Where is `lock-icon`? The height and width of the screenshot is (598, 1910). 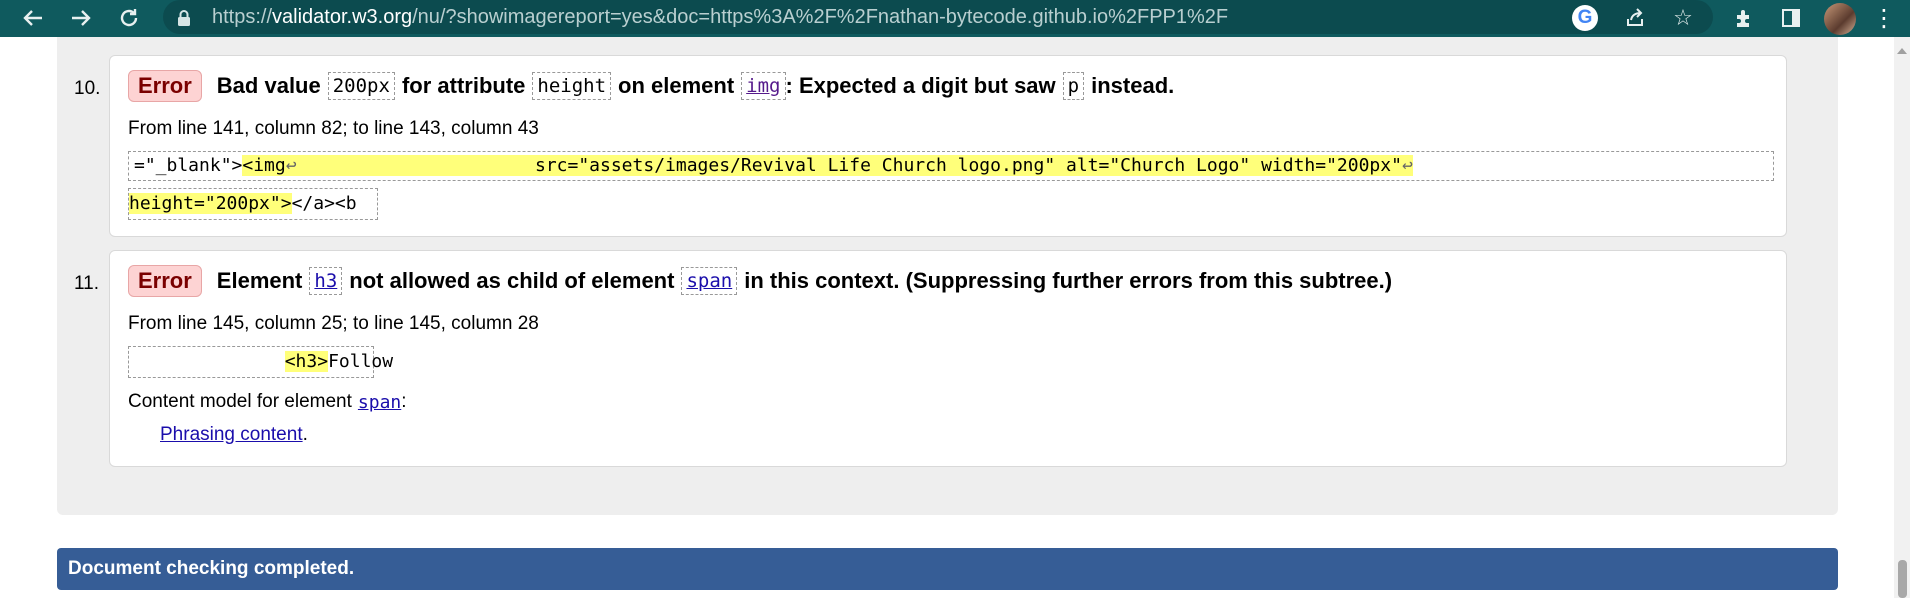
lock-icon is located at coordinates (184, 18).